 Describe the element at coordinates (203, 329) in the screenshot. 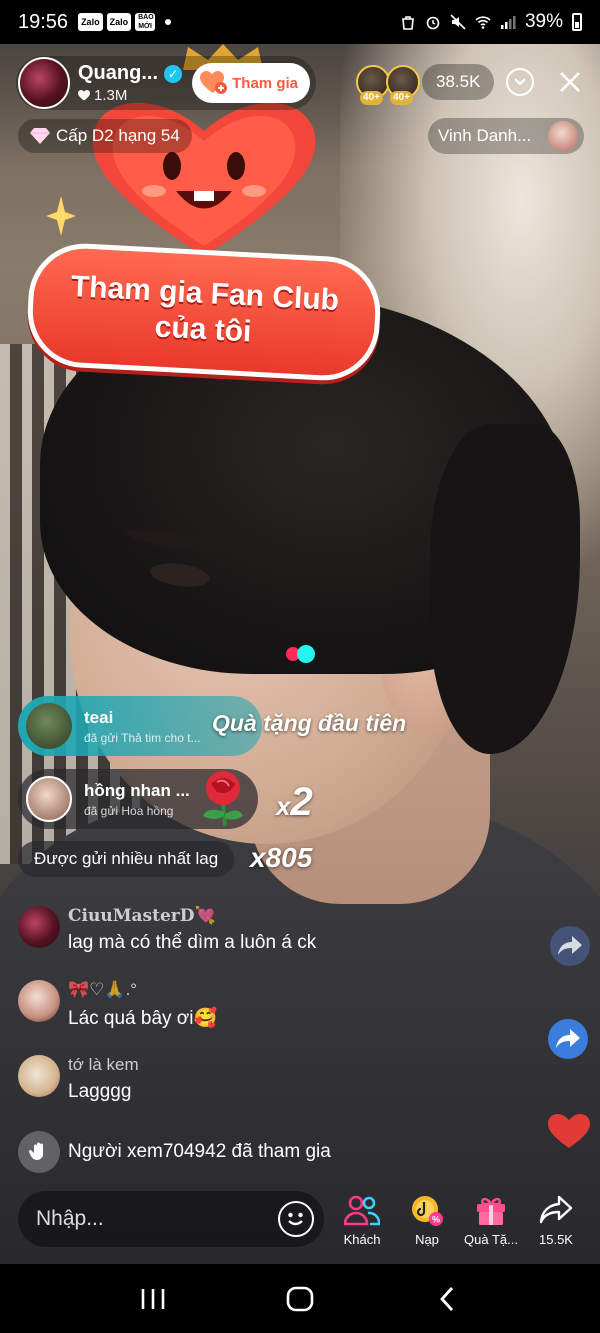

I see `fan-club-line-2: của tôi` at that location.